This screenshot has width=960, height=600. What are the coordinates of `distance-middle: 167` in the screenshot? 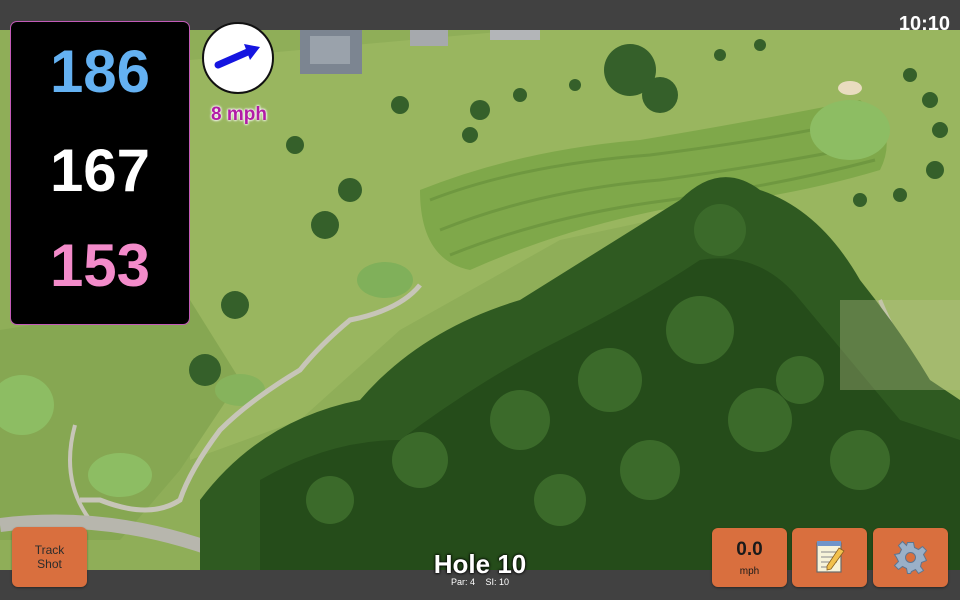 It's located at (100, 170).